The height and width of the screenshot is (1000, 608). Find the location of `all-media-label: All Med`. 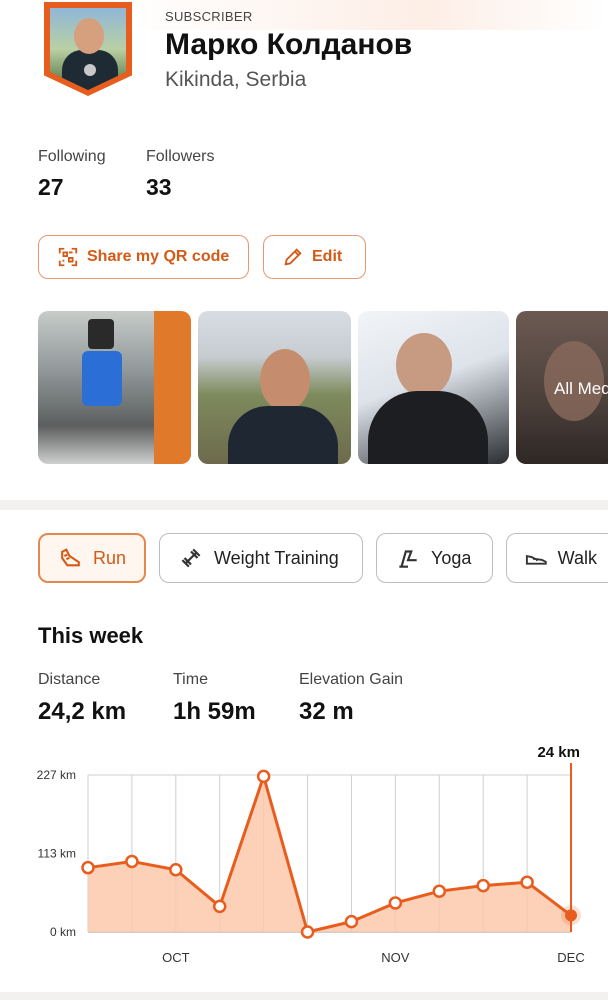

all-media-label: All Med is located at coordinates (581, 388).